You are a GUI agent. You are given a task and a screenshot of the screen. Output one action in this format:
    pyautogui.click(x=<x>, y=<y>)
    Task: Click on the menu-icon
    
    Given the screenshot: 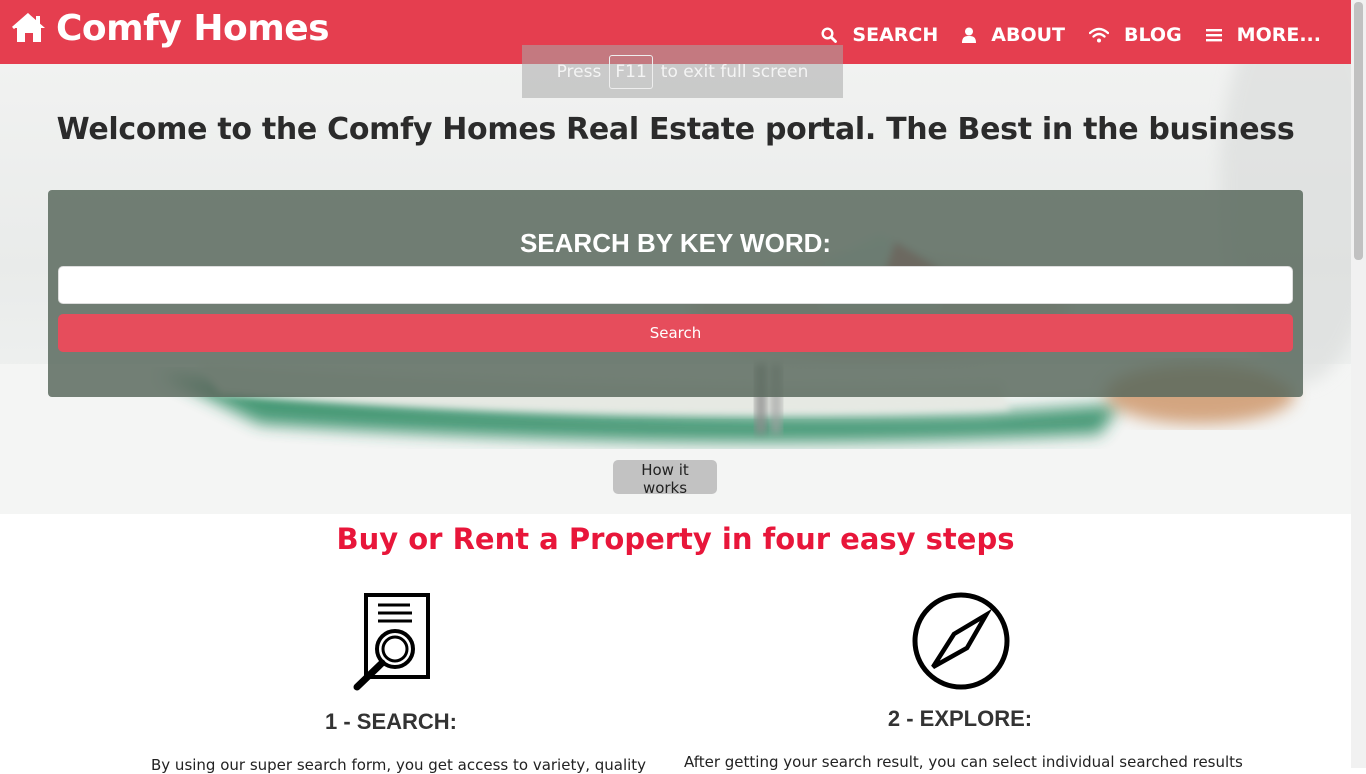 What is the action you would take?
    pyautogui.click(x=1213, y=35)
    